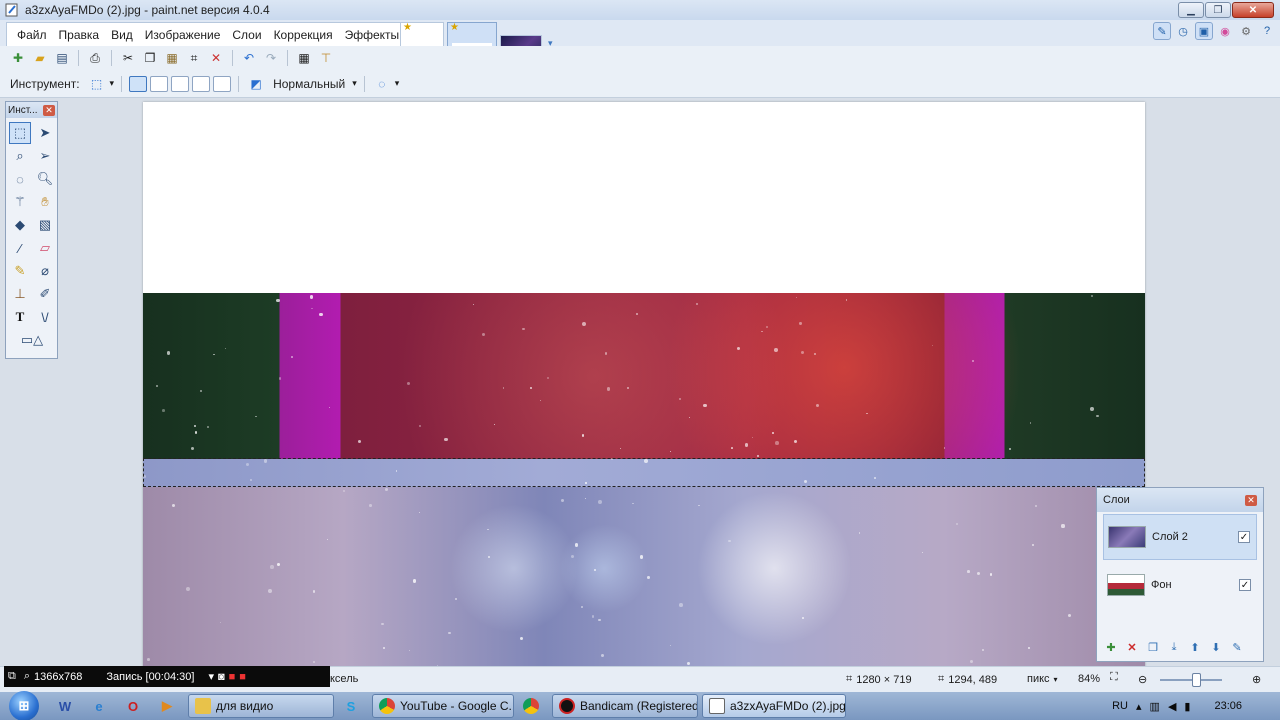  I want to click on selection-mode-exclude-button, so click(180, 83).